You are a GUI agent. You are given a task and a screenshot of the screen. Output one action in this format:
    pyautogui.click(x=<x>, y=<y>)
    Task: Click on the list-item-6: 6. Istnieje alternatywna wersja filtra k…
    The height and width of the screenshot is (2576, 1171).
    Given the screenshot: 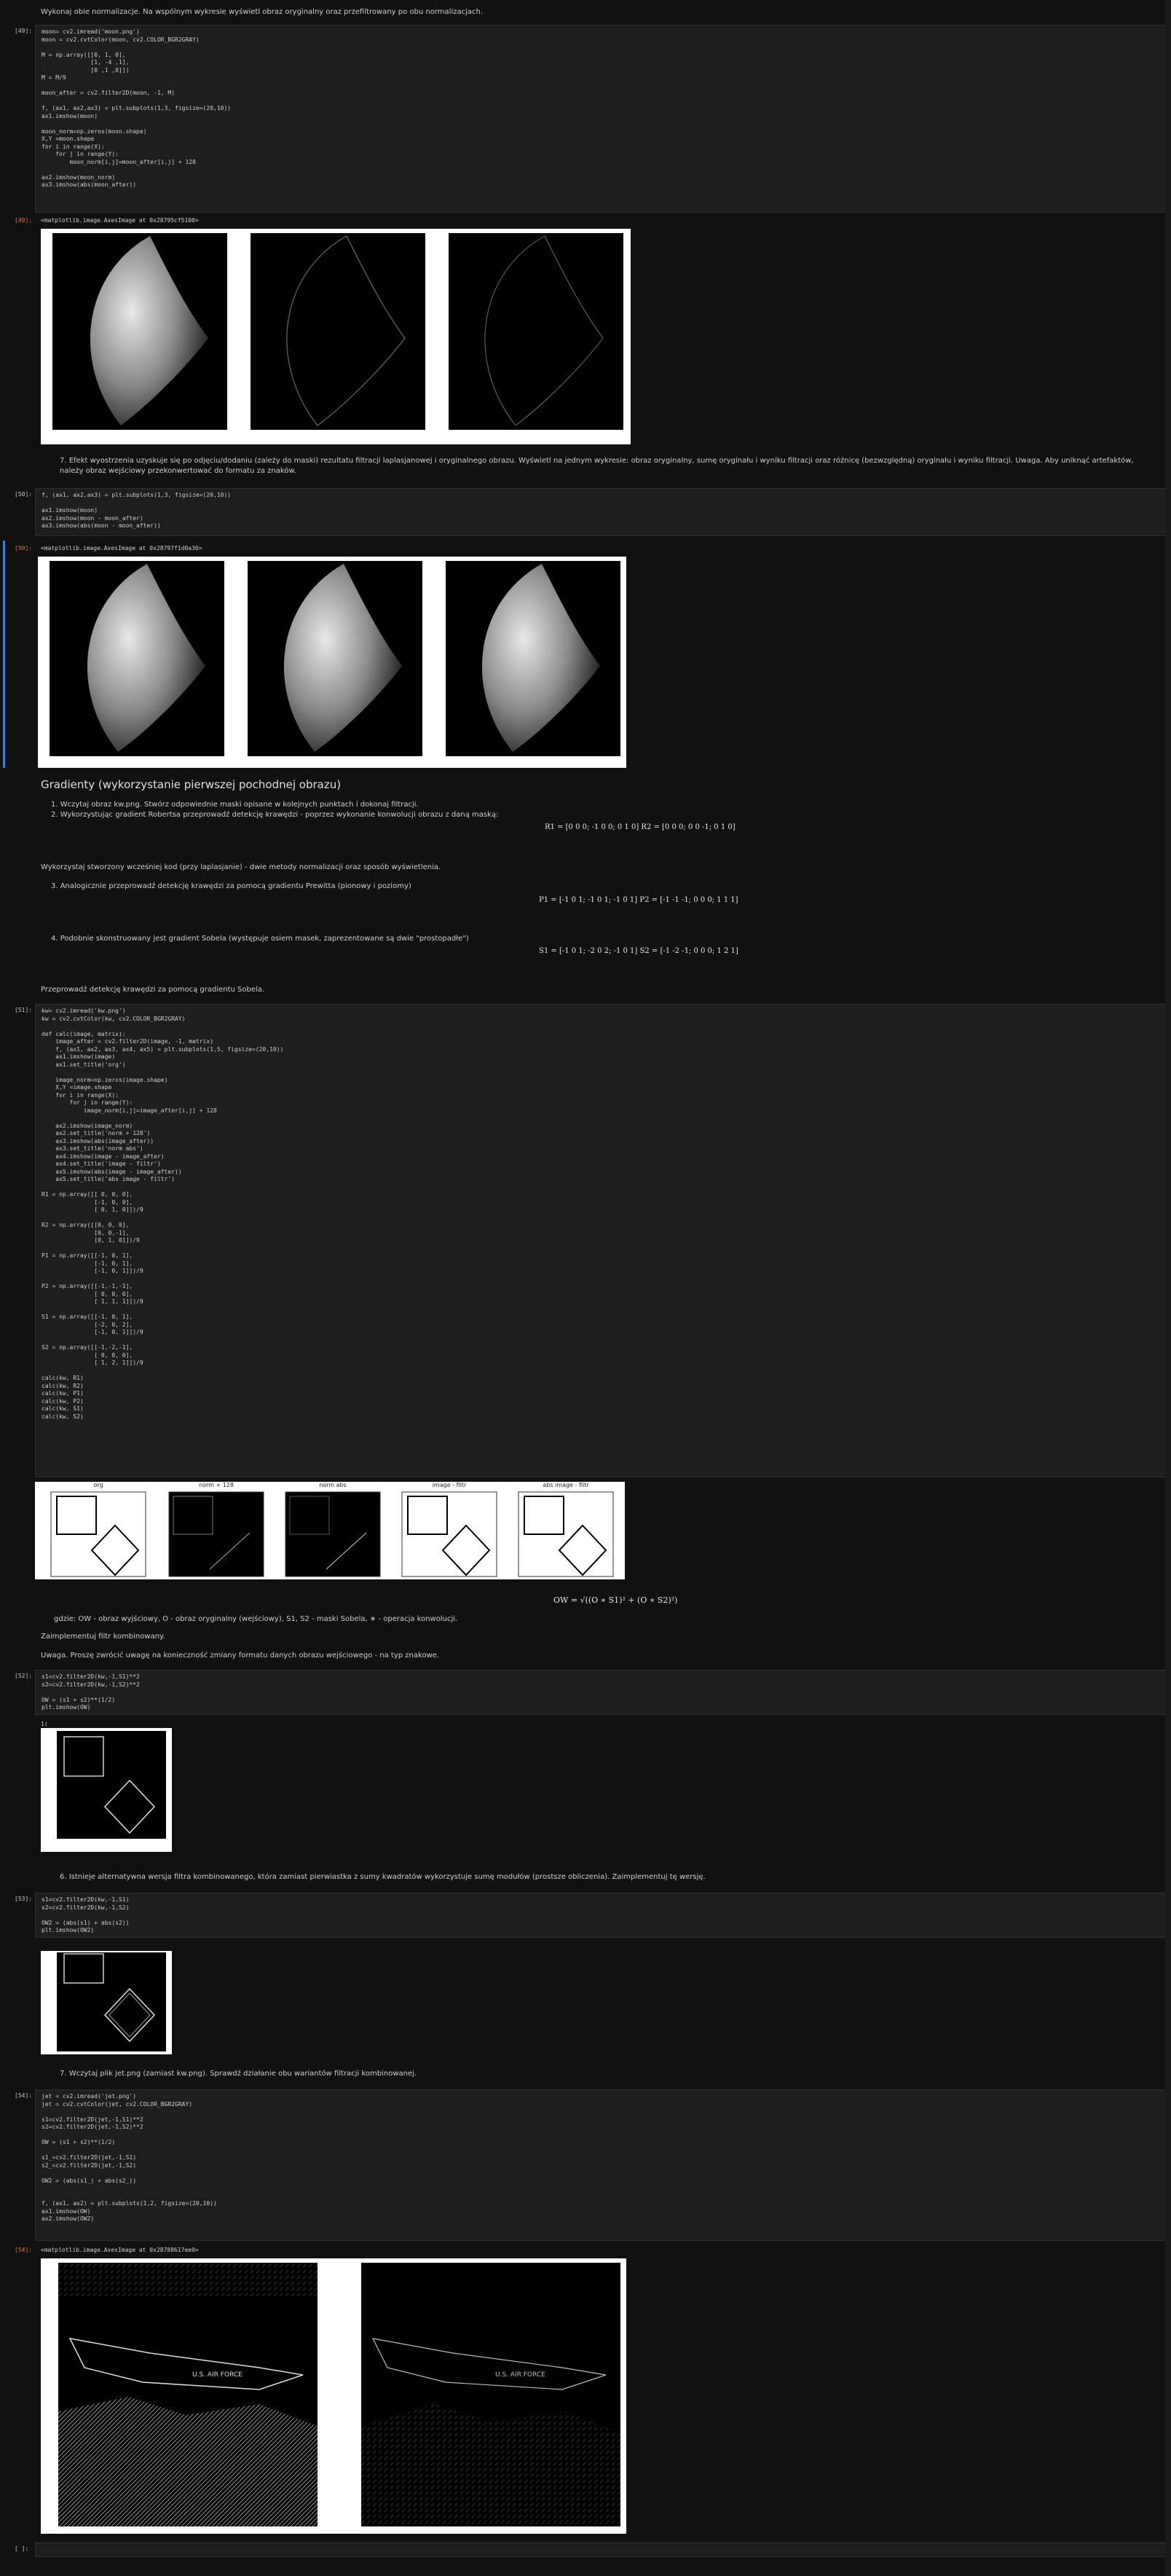 What is the action you would take?
    pyautogui.click(x=383, y=1877)
    